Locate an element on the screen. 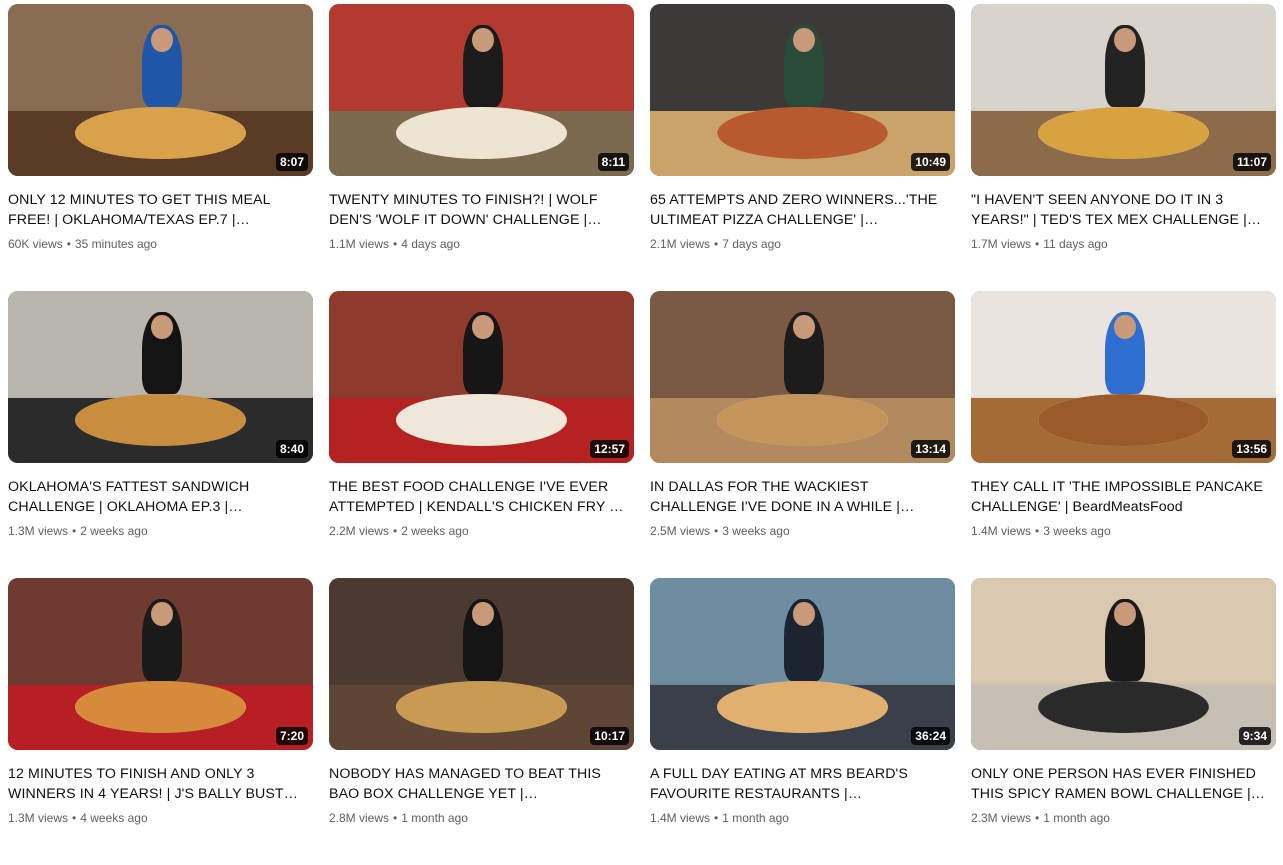  video-meta: 1.3M views • 2 weeks ago is located at coordinates (160, 531).